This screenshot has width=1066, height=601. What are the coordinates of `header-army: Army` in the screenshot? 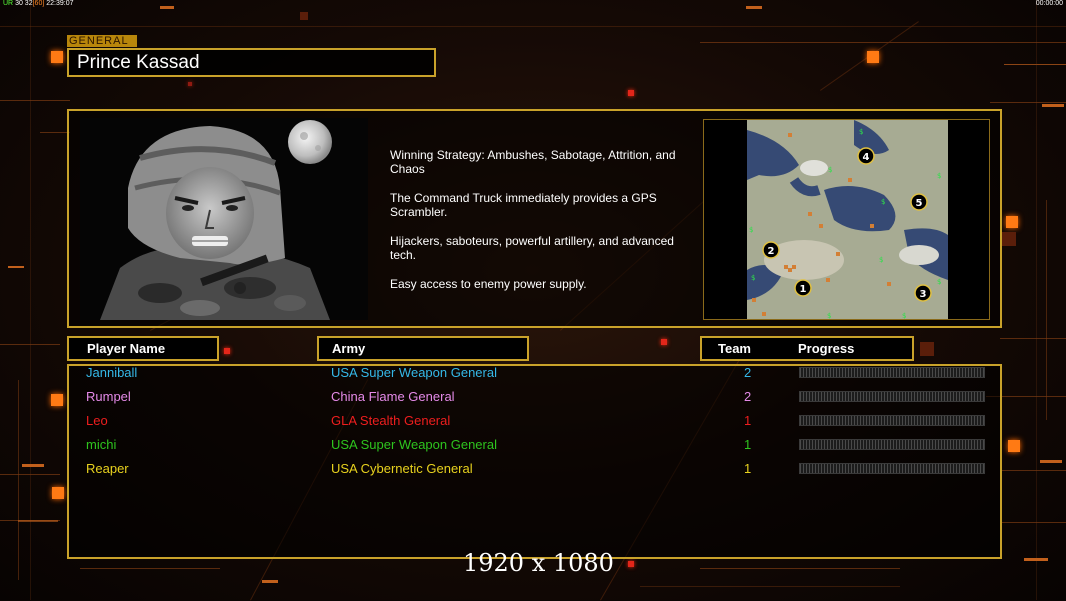 It's located at (423, 348).